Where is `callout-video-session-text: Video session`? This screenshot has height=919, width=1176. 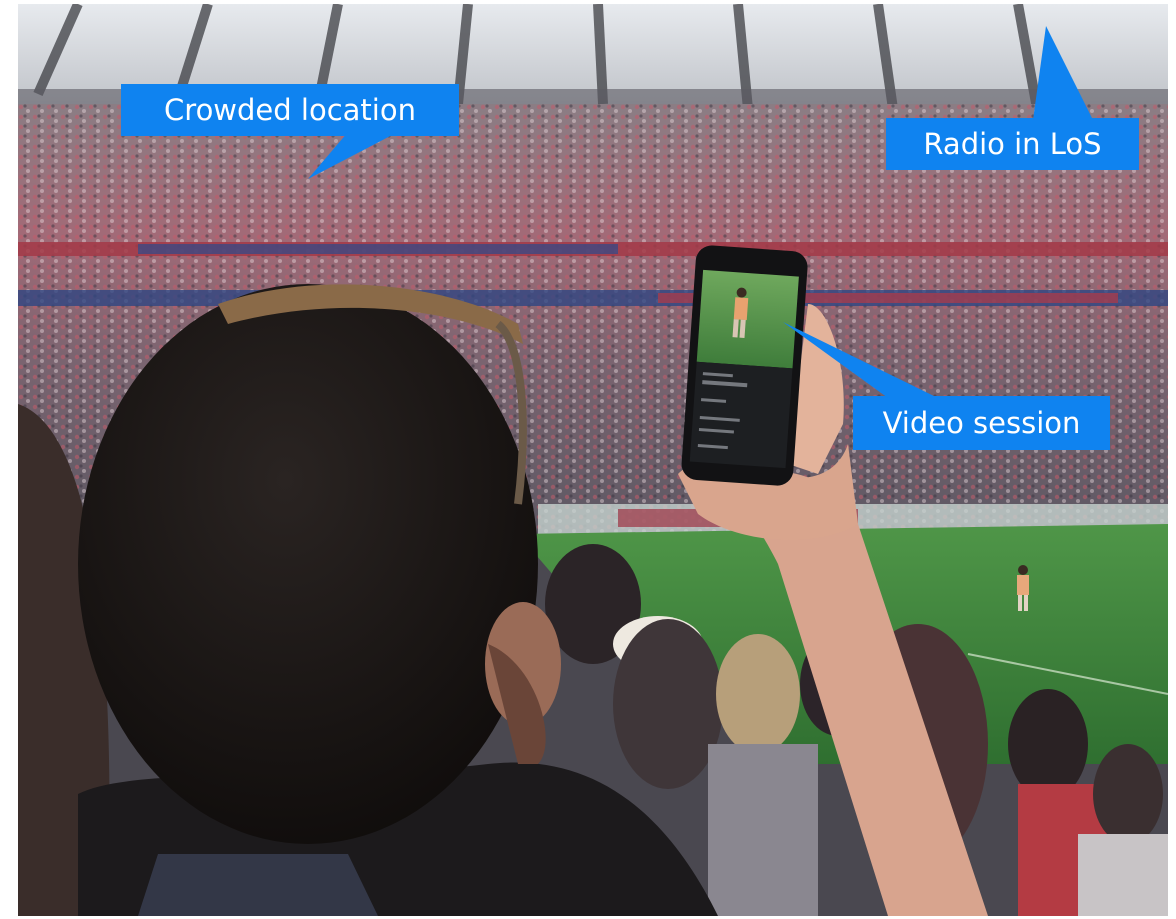 callout-video-session-text: Video session is located at coordinates (981, 422).